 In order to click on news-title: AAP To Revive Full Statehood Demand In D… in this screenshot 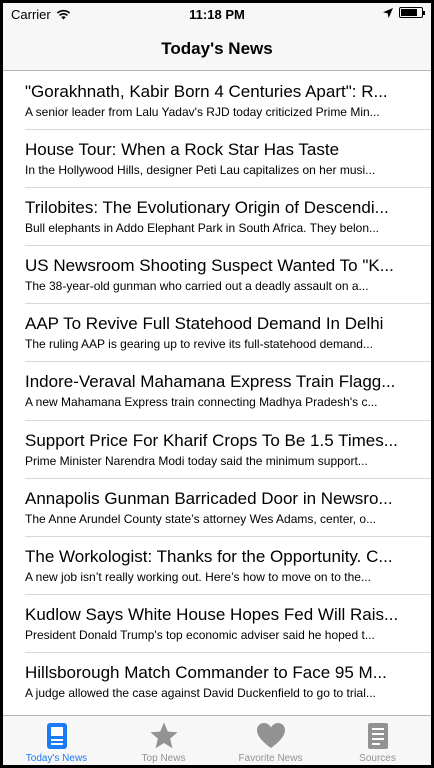, I will do `click(204, 324)`.